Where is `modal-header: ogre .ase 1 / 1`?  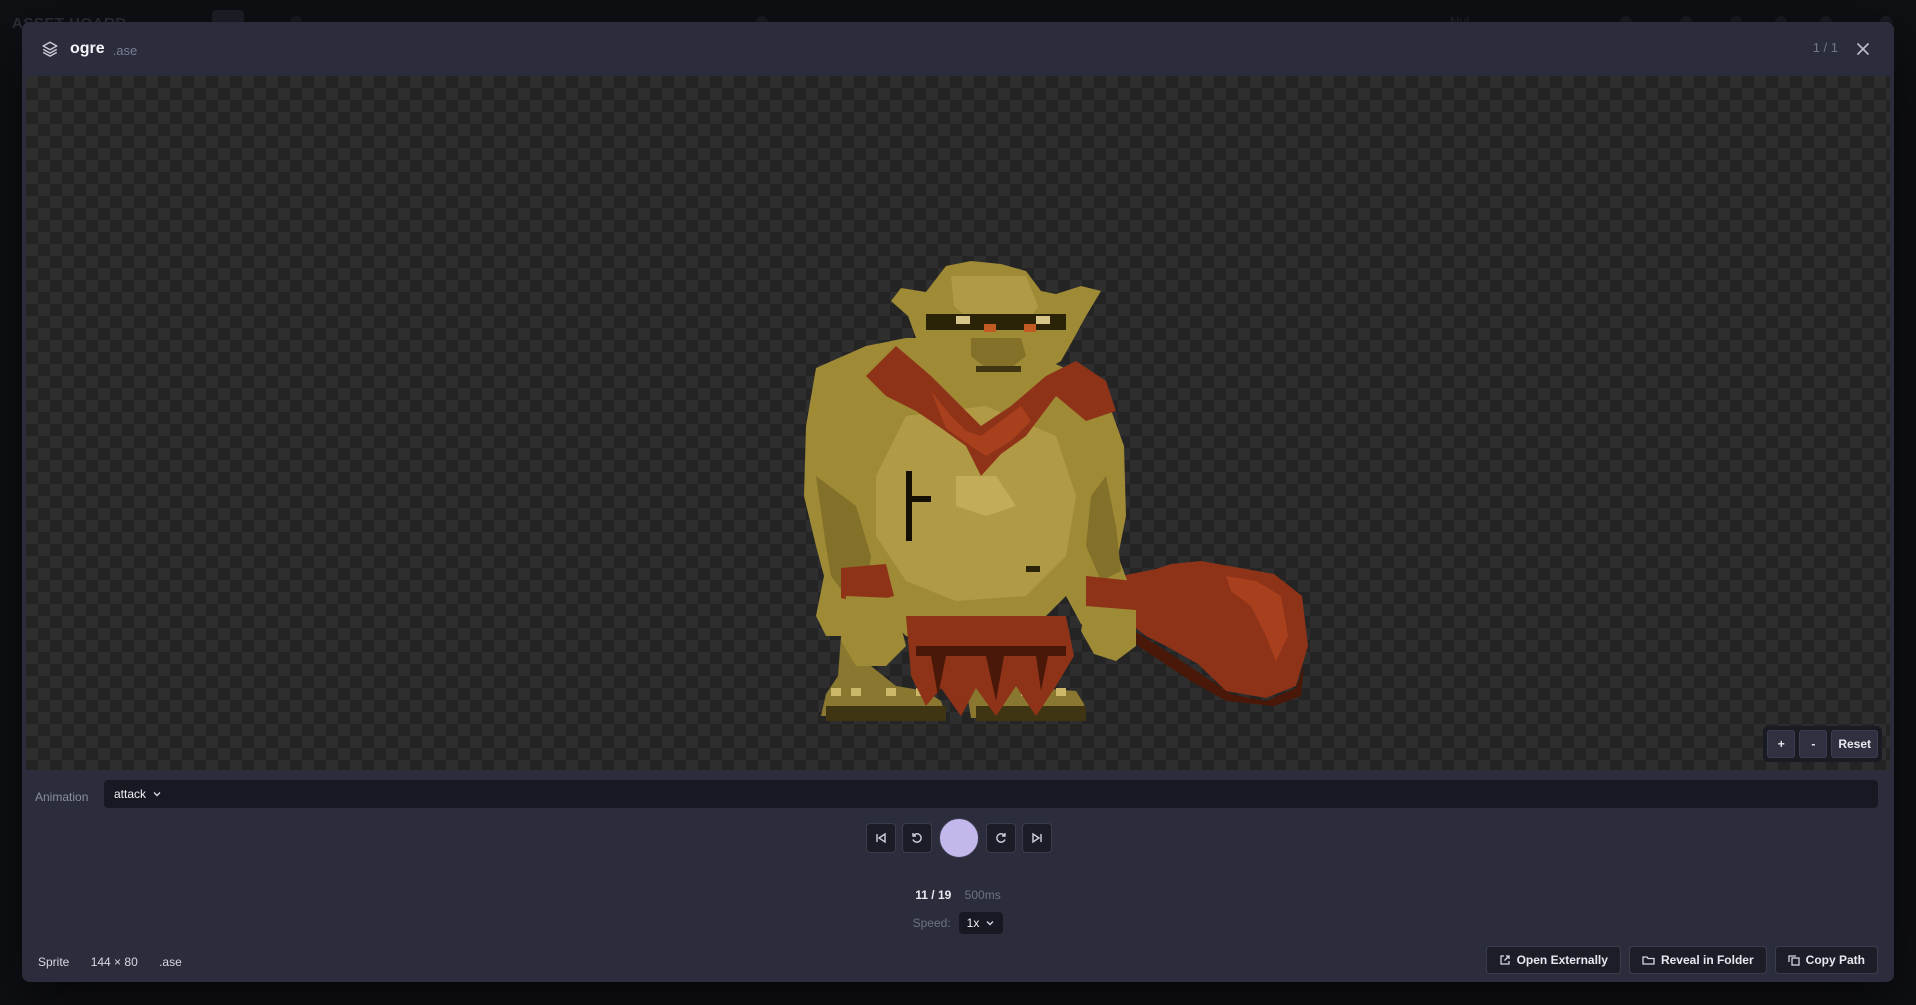 modal-header: ogre .ase 1 / 1 is located at coordinates (958, 49).